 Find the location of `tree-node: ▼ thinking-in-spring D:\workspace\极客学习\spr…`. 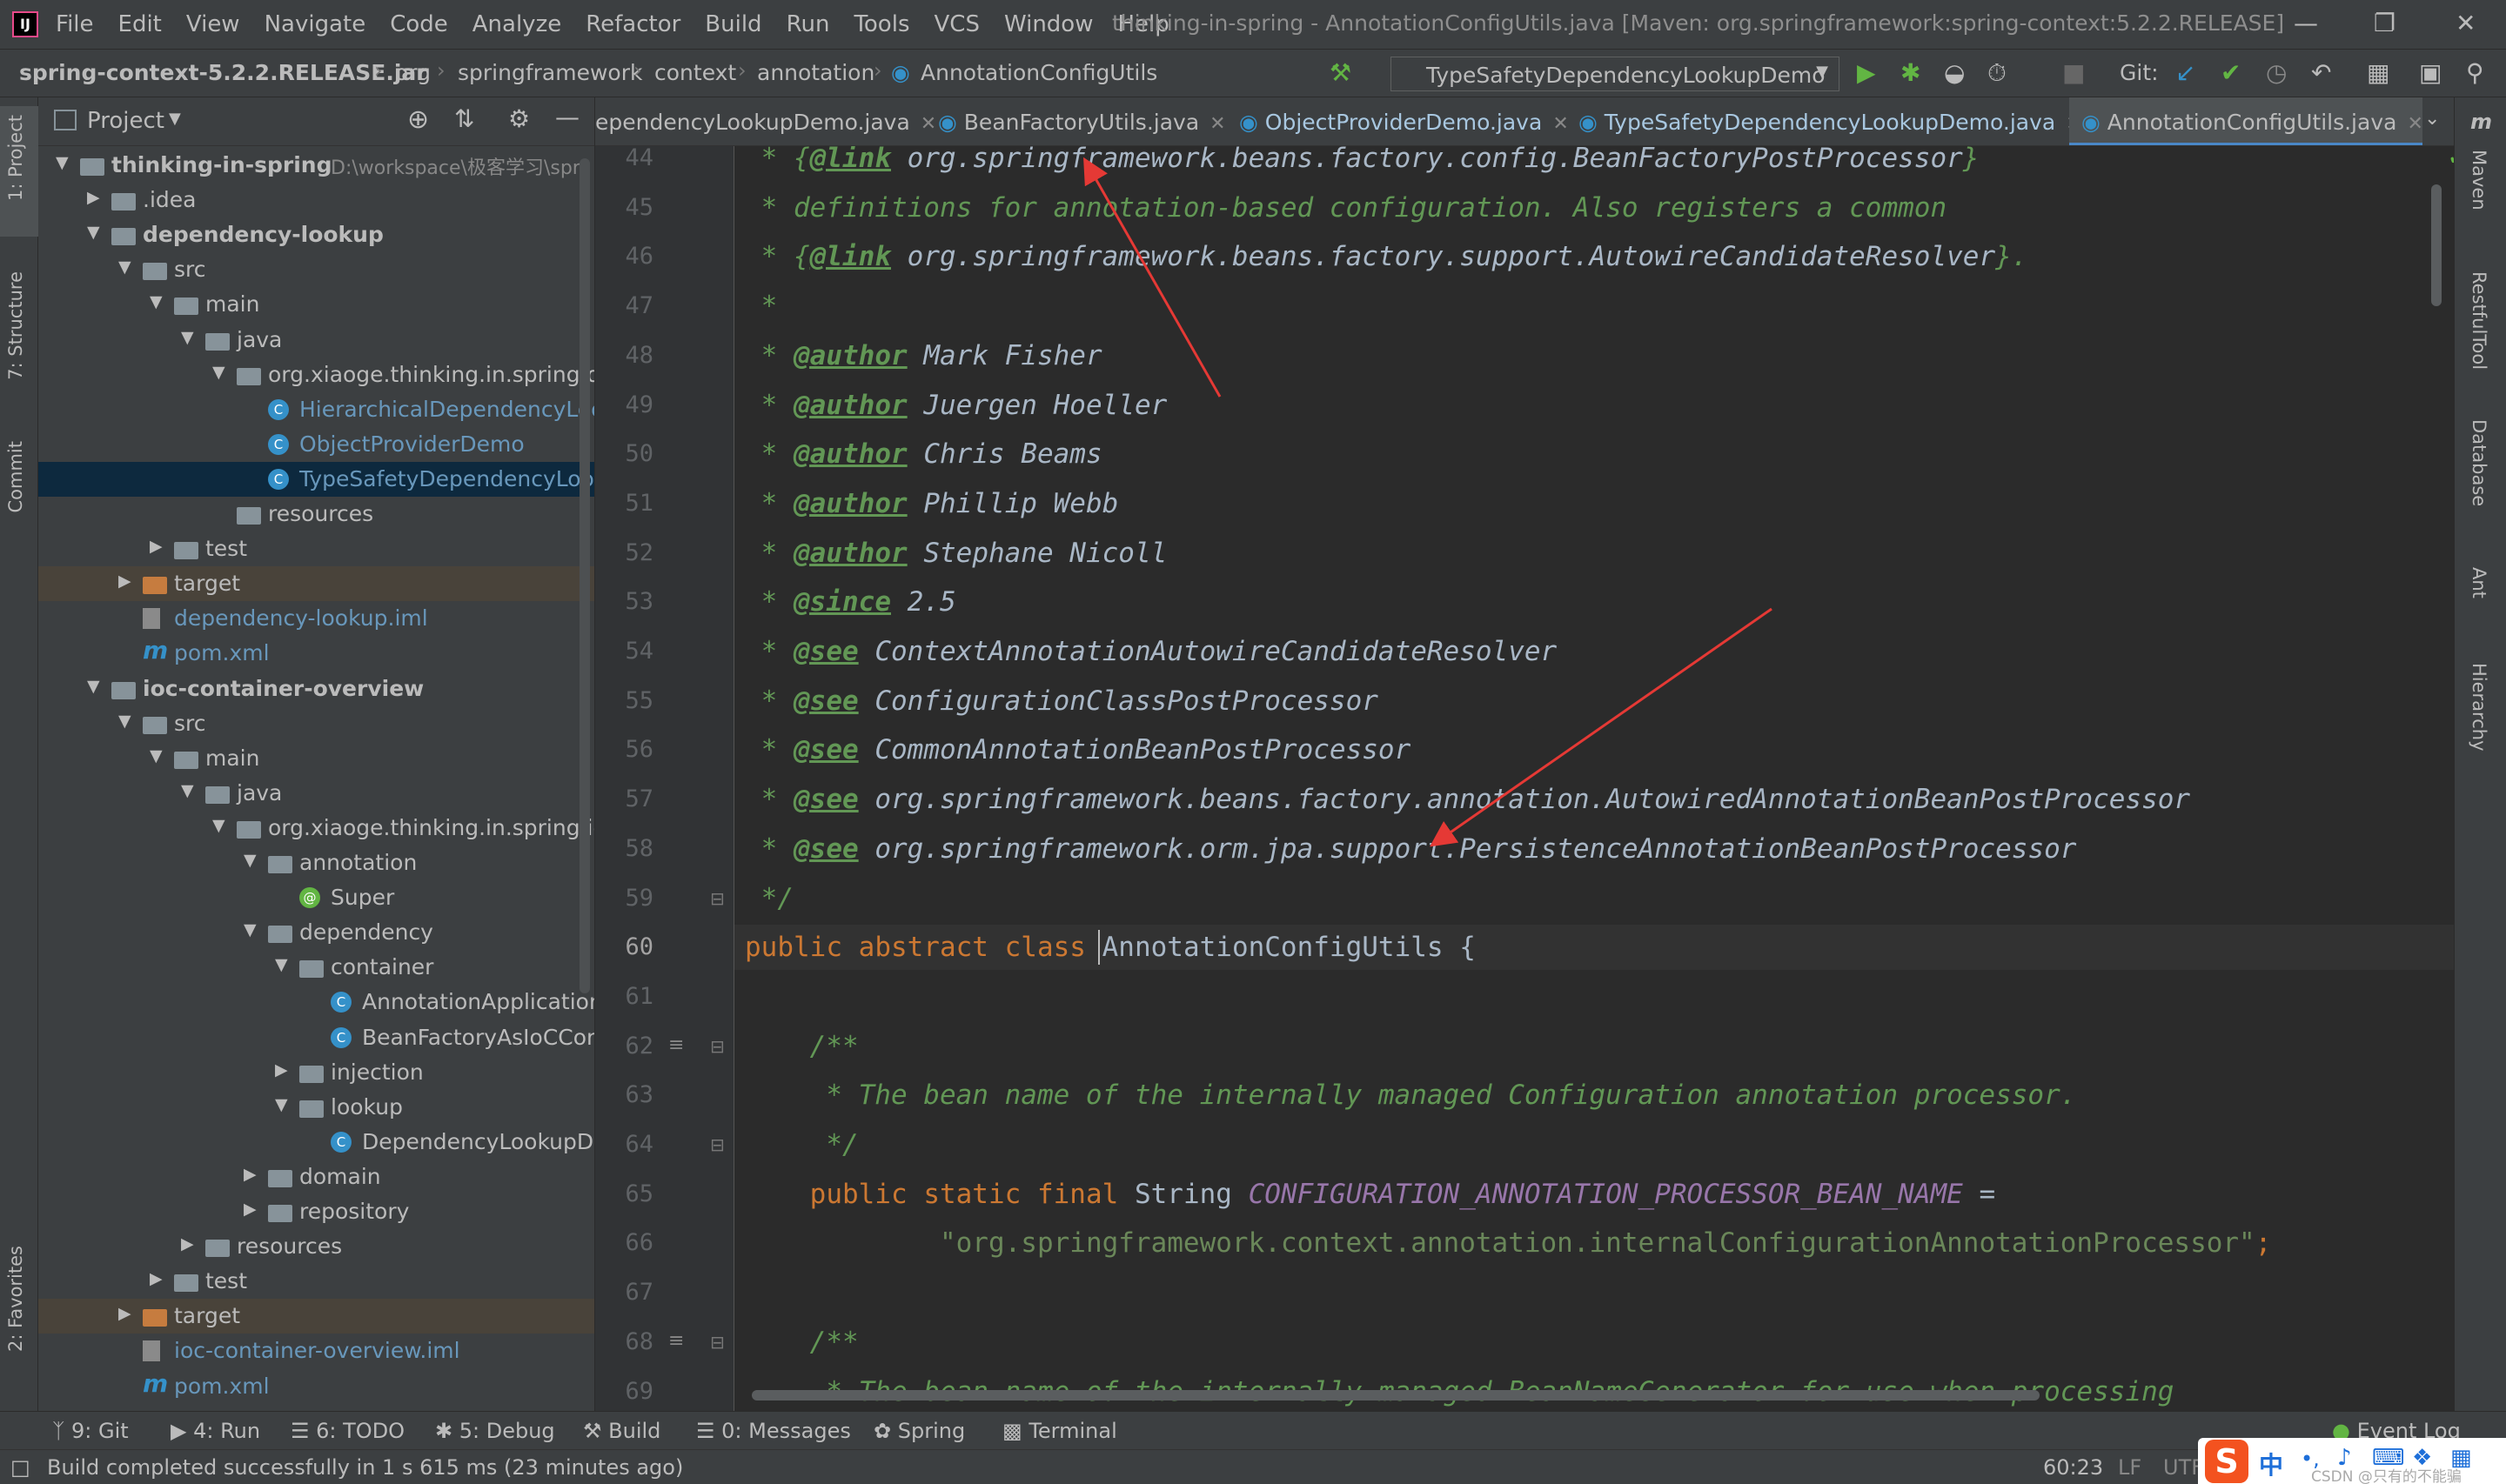

tree-node: ▼ thinking-in-spring D:\workspace\极客学习\spr… is located at coordinates (316, 165).